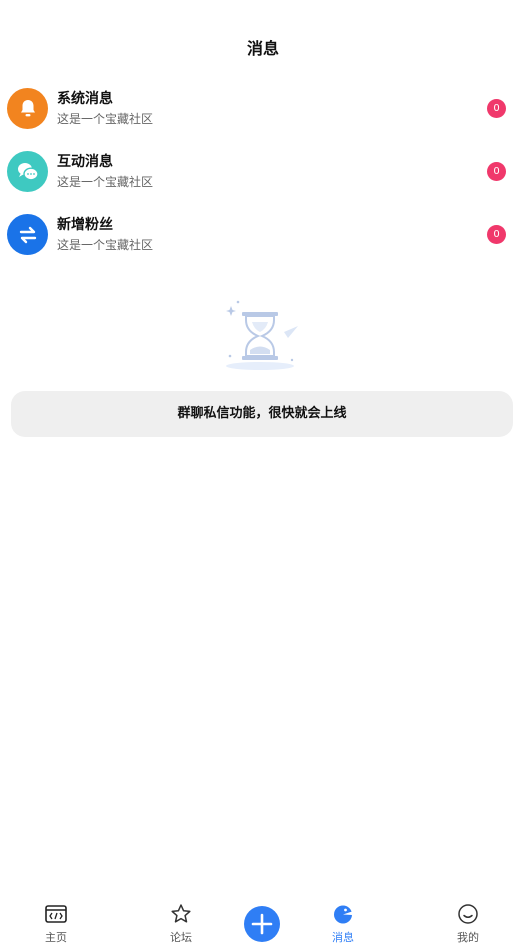  Describe the element at coordinates (181, 914) in the screenshot. I see `star-icon` at that location.